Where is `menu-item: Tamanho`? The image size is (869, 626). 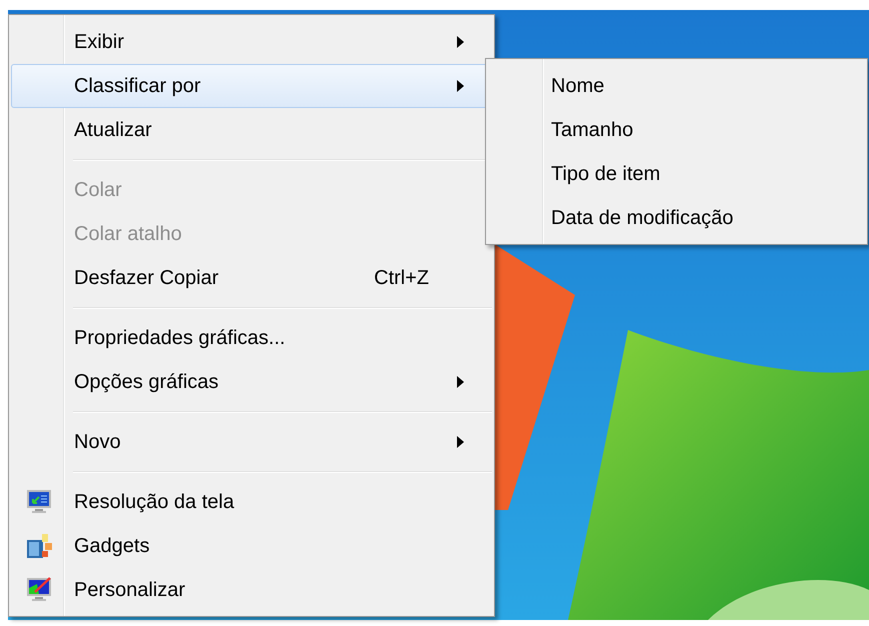
menu-item: Tamanho is located at coordinates (676, 130).